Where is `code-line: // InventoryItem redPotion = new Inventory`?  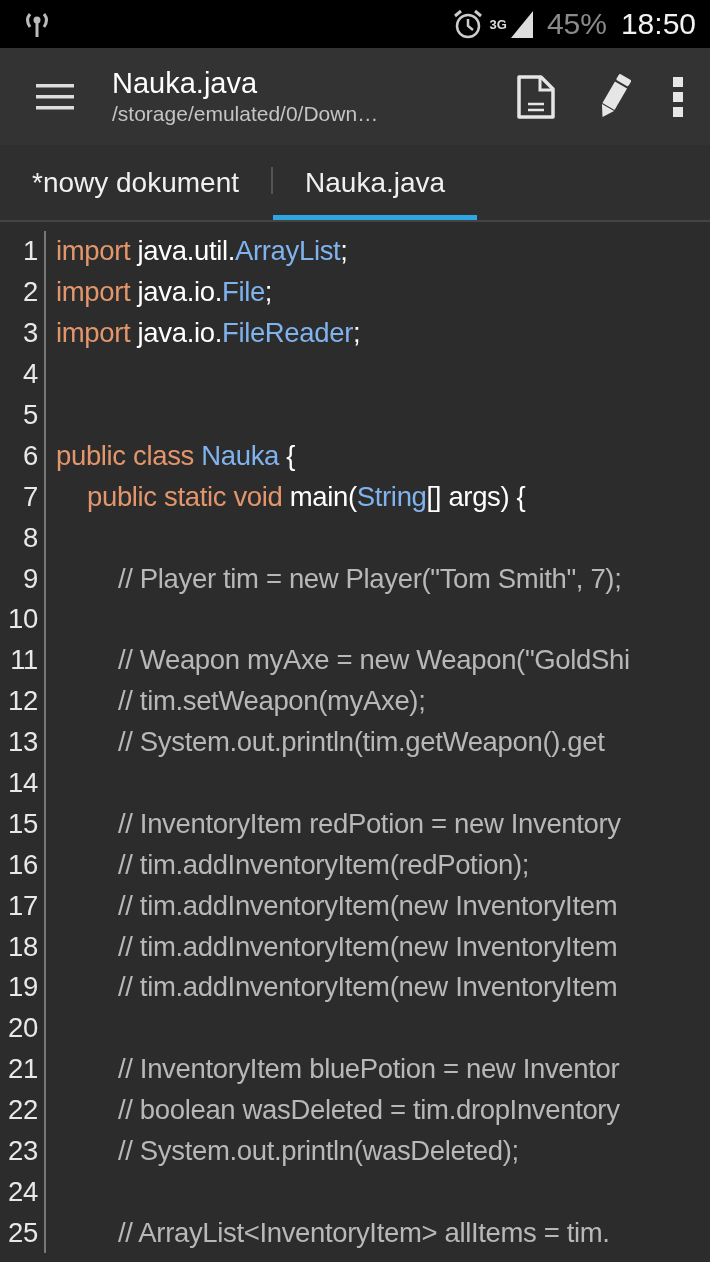
code-line: // InventoryItem redPotion = new Inventory is located at coordinates (369, 823).